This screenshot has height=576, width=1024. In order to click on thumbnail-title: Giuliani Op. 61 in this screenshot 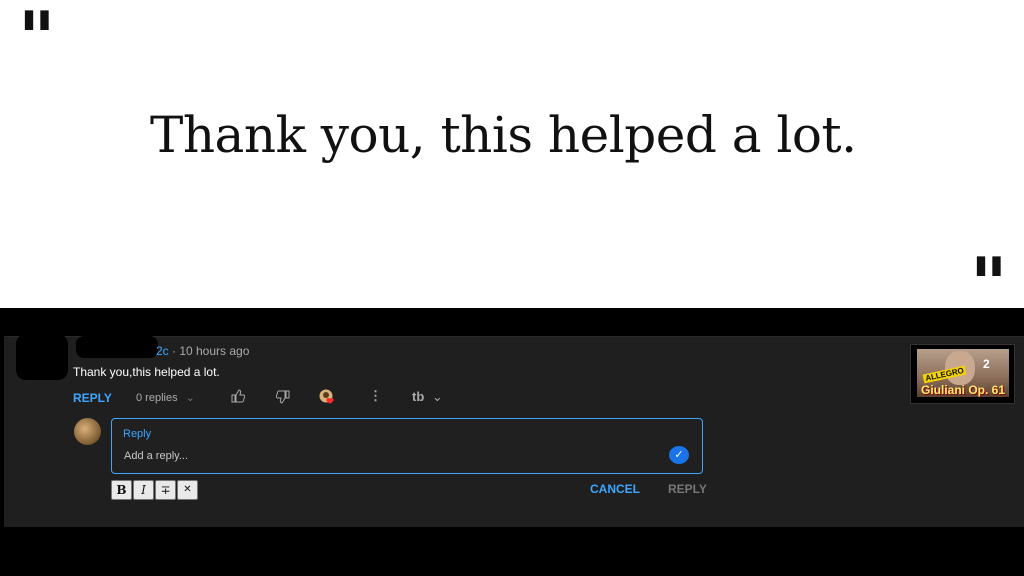, I will do `click(963, 390)`.